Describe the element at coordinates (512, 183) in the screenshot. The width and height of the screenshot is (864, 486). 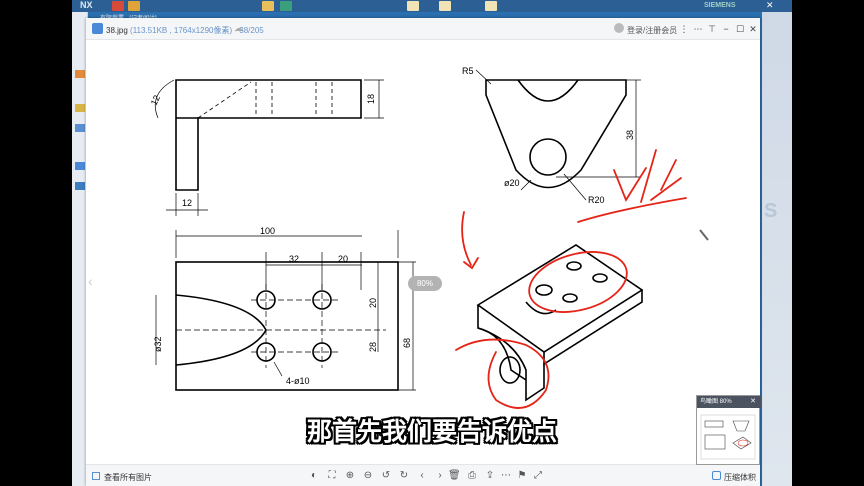
I see `dim-label: ø20` at that location.